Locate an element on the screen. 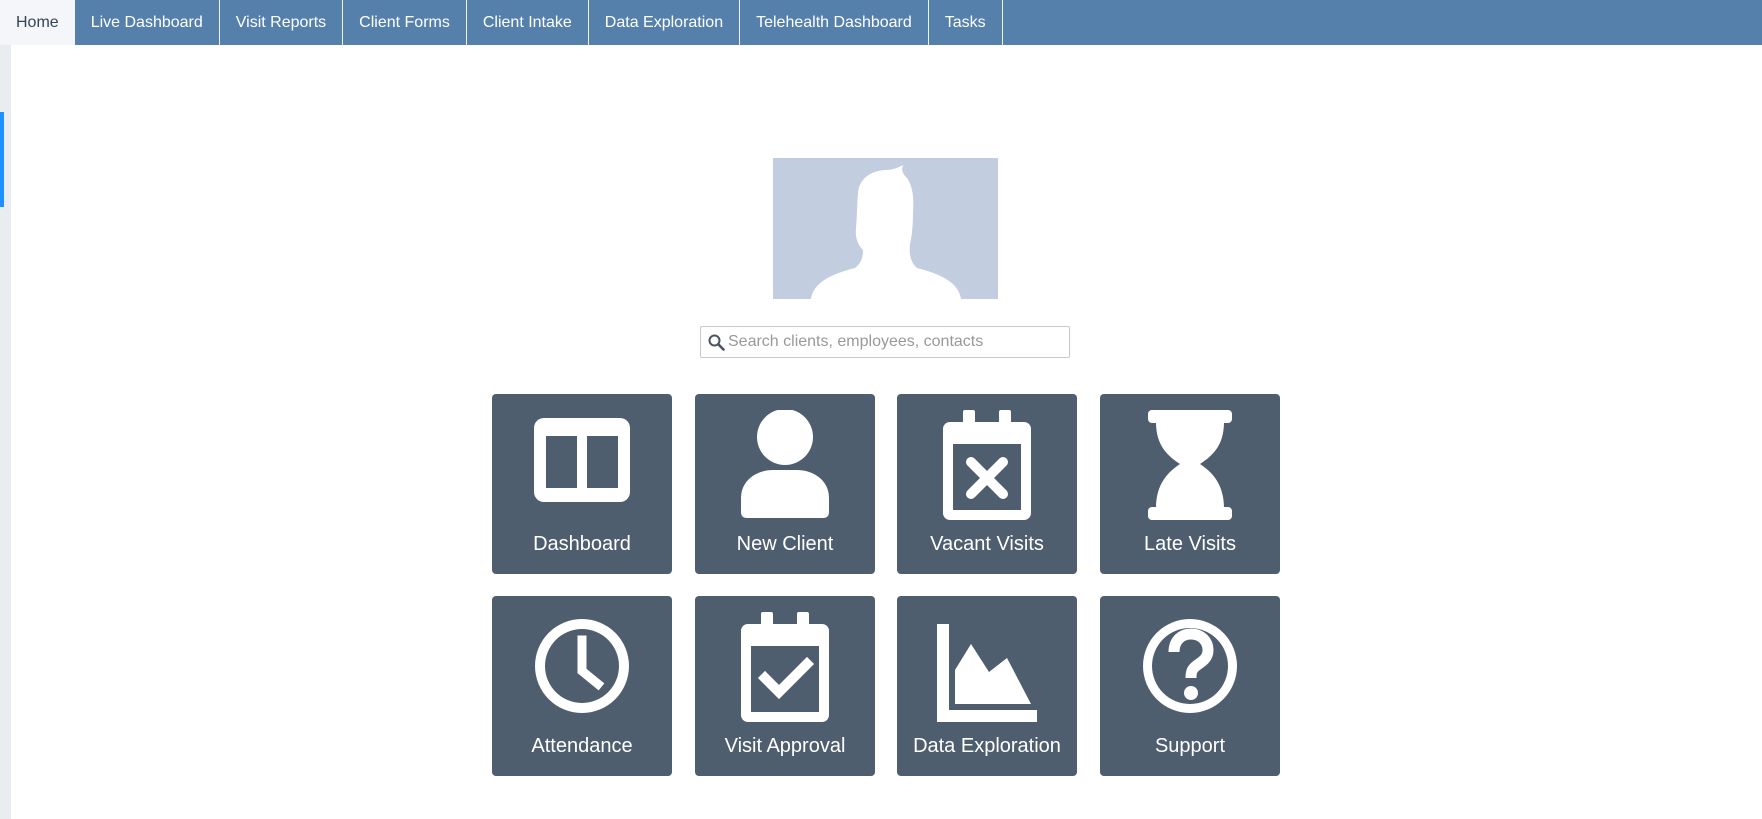  search-box is located at coordinates (885, 342).